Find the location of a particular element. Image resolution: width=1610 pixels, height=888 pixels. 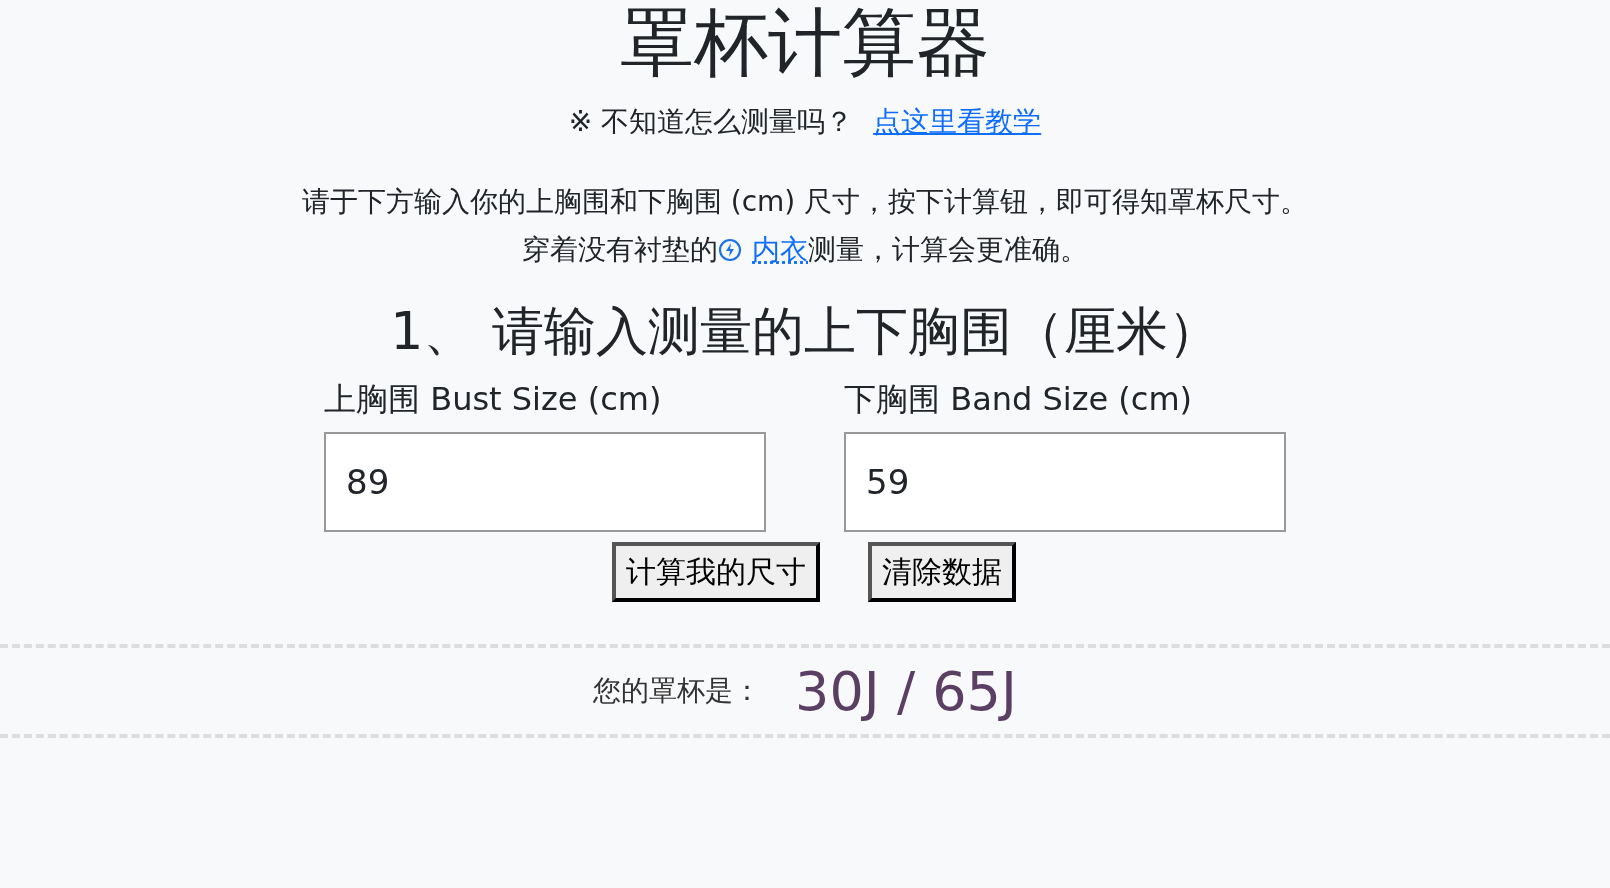

page-title: 罩杯计算器 is located at coordinates (805, 42).